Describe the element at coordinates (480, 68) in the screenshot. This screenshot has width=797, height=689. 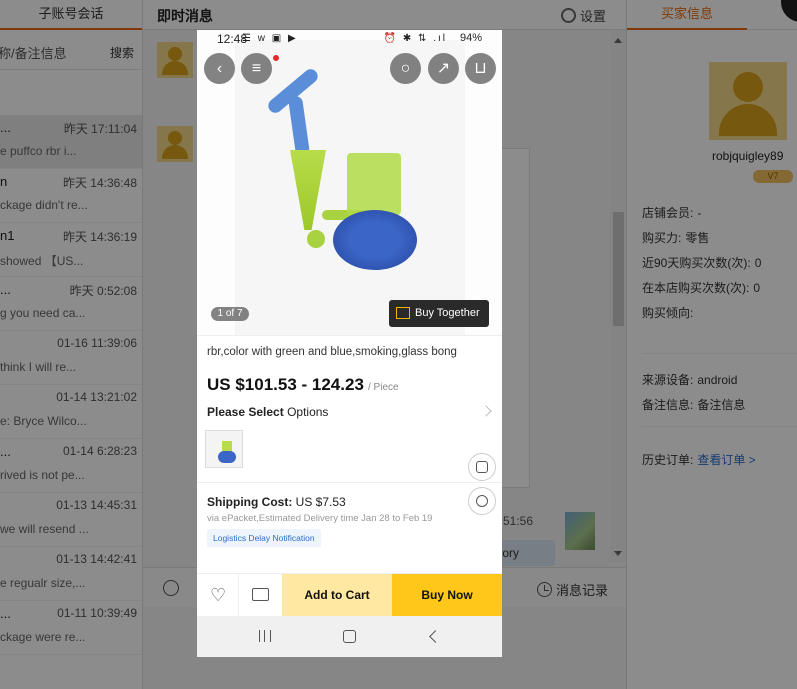
I see `cart-icon: ⊔` at that location.